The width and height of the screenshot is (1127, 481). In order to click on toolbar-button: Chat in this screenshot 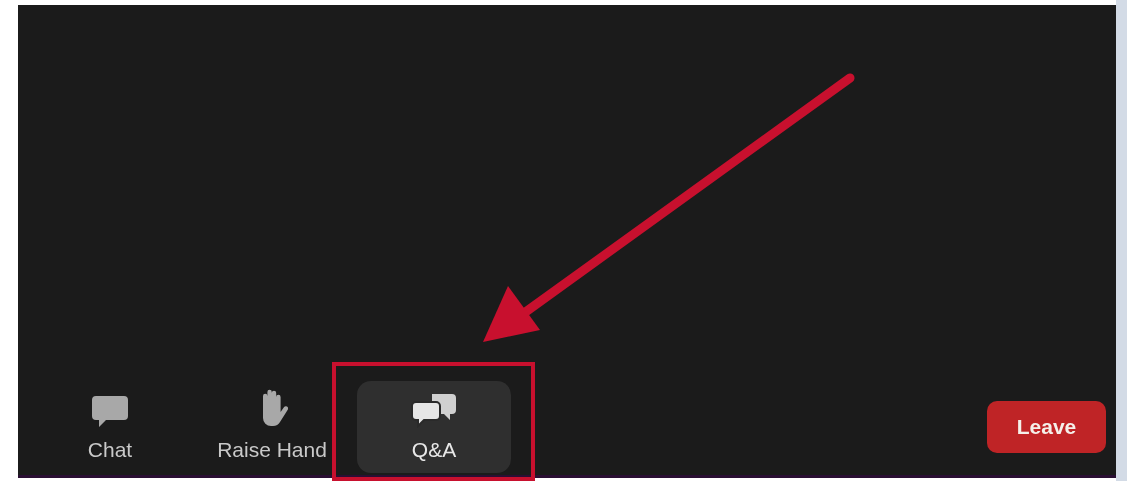, I will do `click(110, 427)`.